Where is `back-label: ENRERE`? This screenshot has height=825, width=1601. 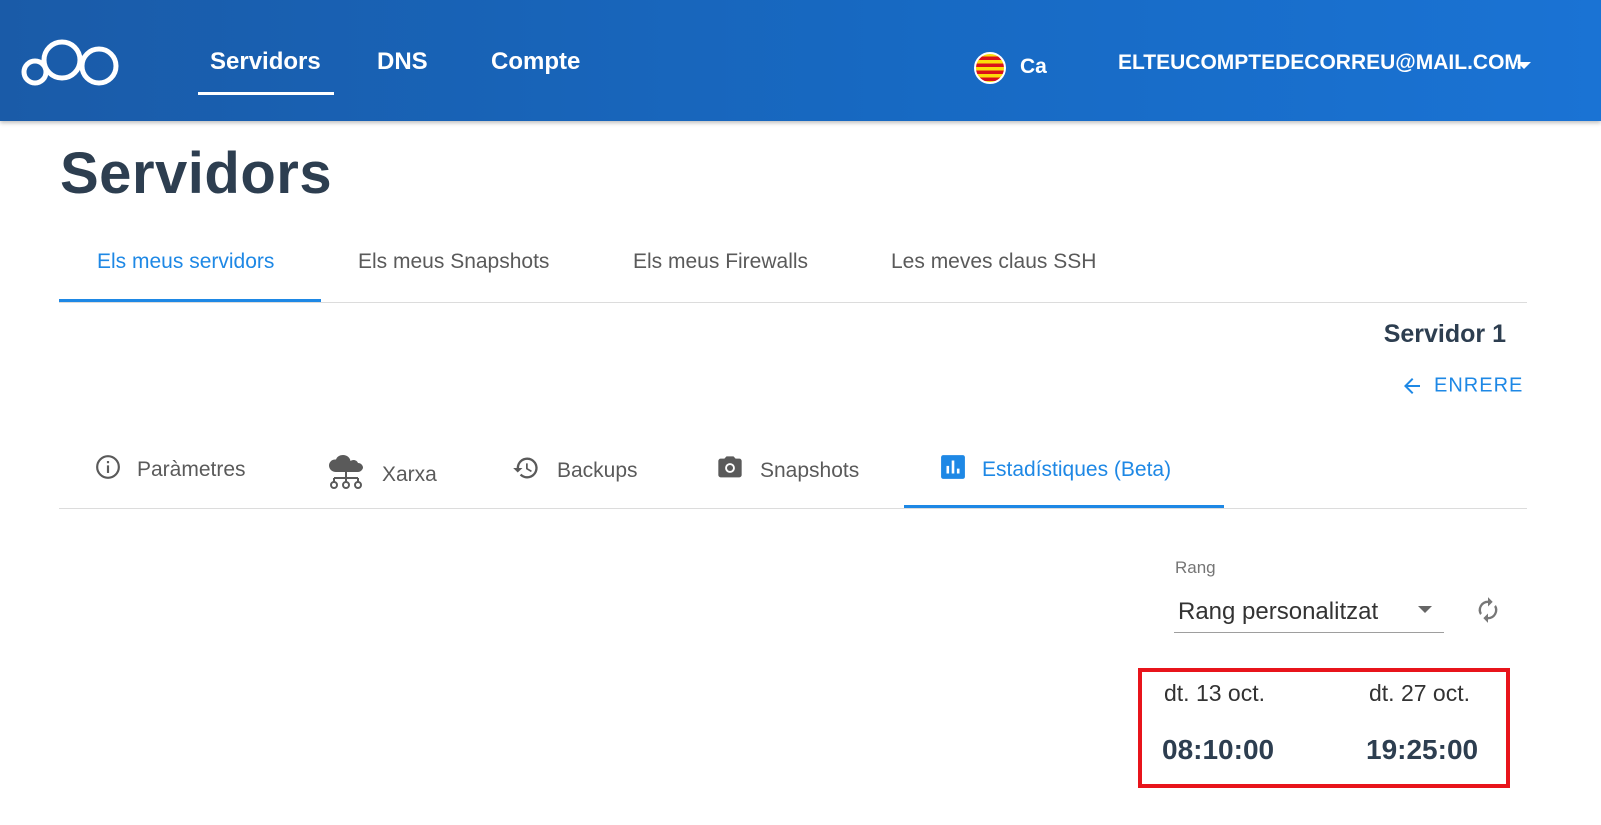 back-label: ENRERE is located at coordinates (1479, 385).